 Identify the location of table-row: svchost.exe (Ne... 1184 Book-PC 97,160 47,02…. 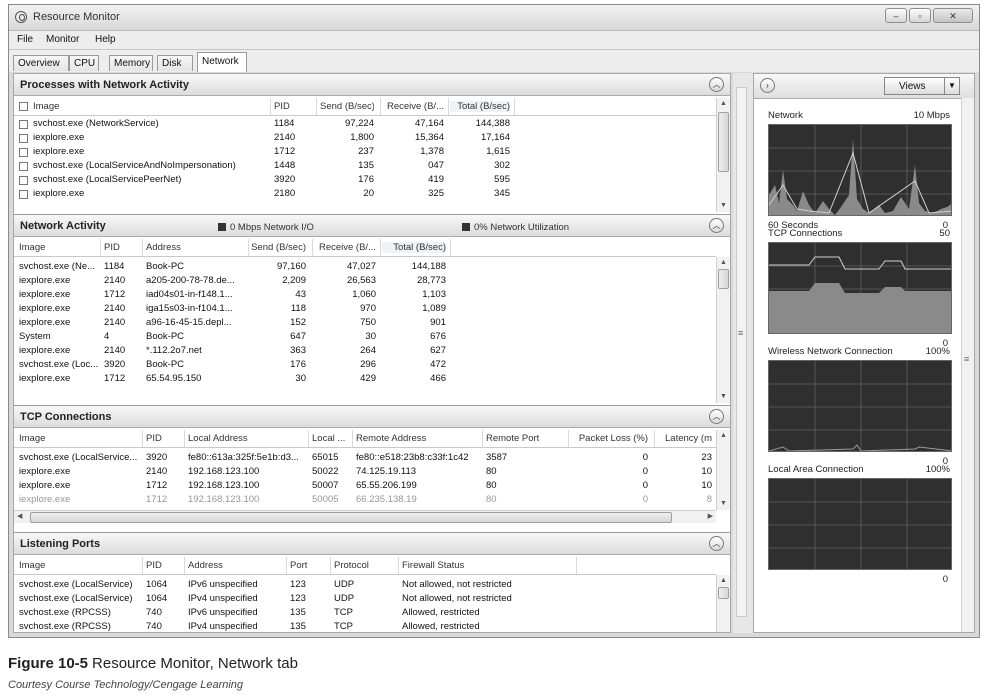
(365, 267).